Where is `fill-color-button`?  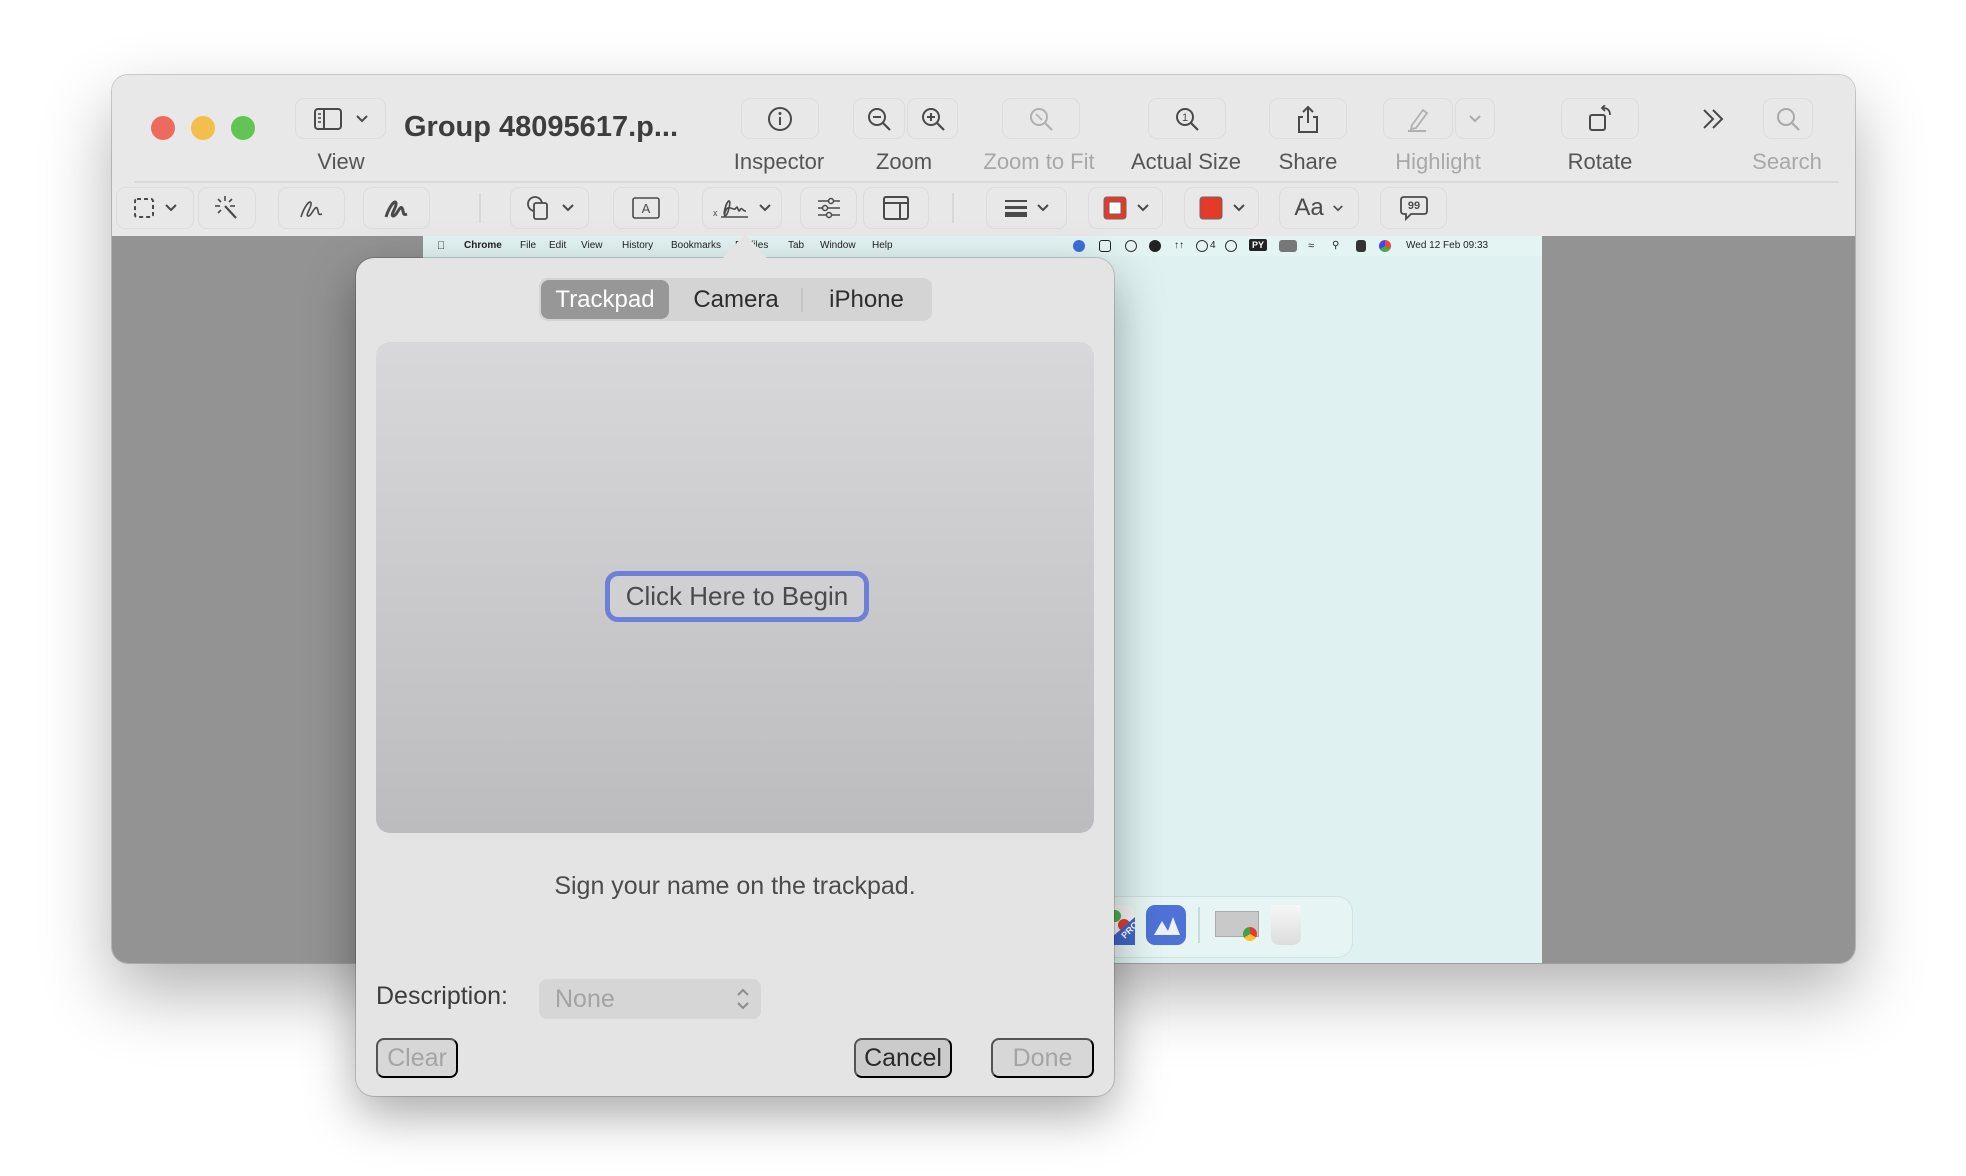
fill-color-button is located at coordinates (1221, 208).